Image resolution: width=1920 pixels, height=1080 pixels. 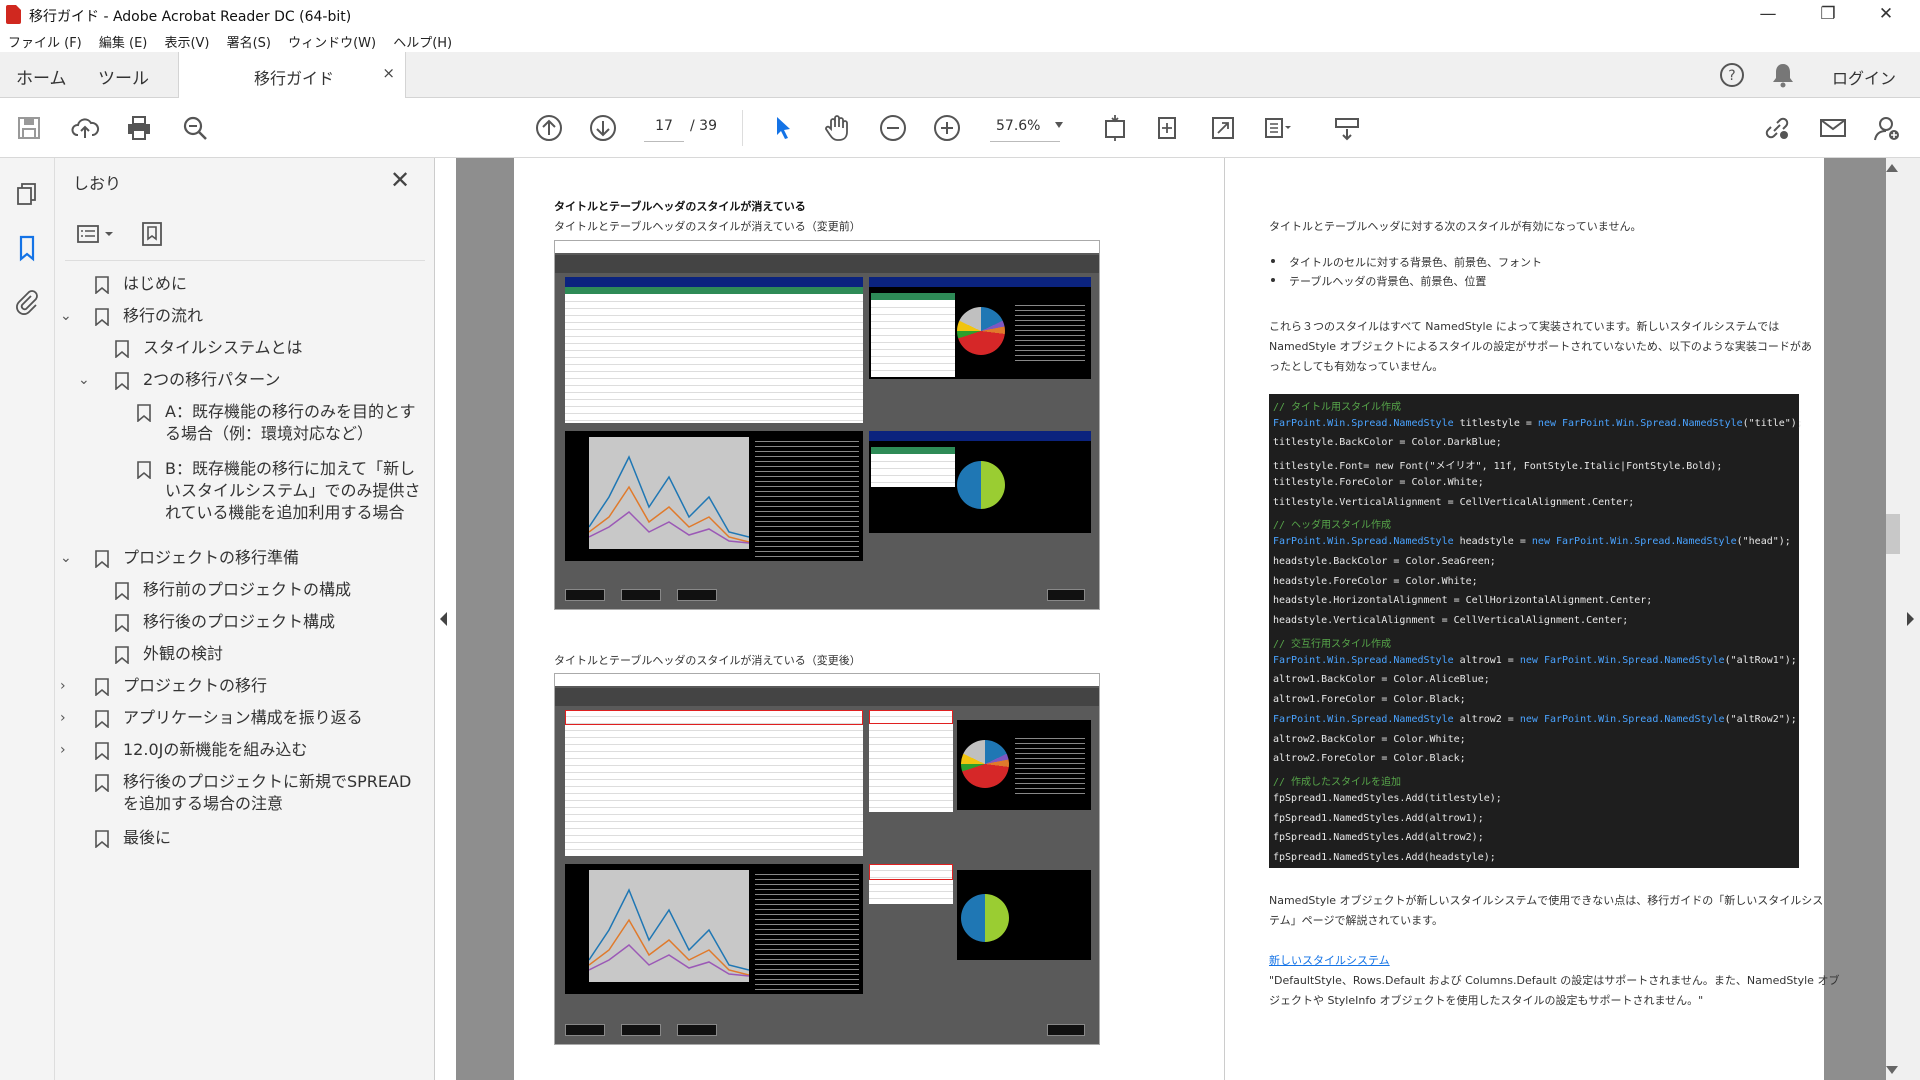 What do you see at coordinates (1025, 127) in the screenshot?
I see `zoom-level-input: 57.6%` at bounding box center [1025, 127].